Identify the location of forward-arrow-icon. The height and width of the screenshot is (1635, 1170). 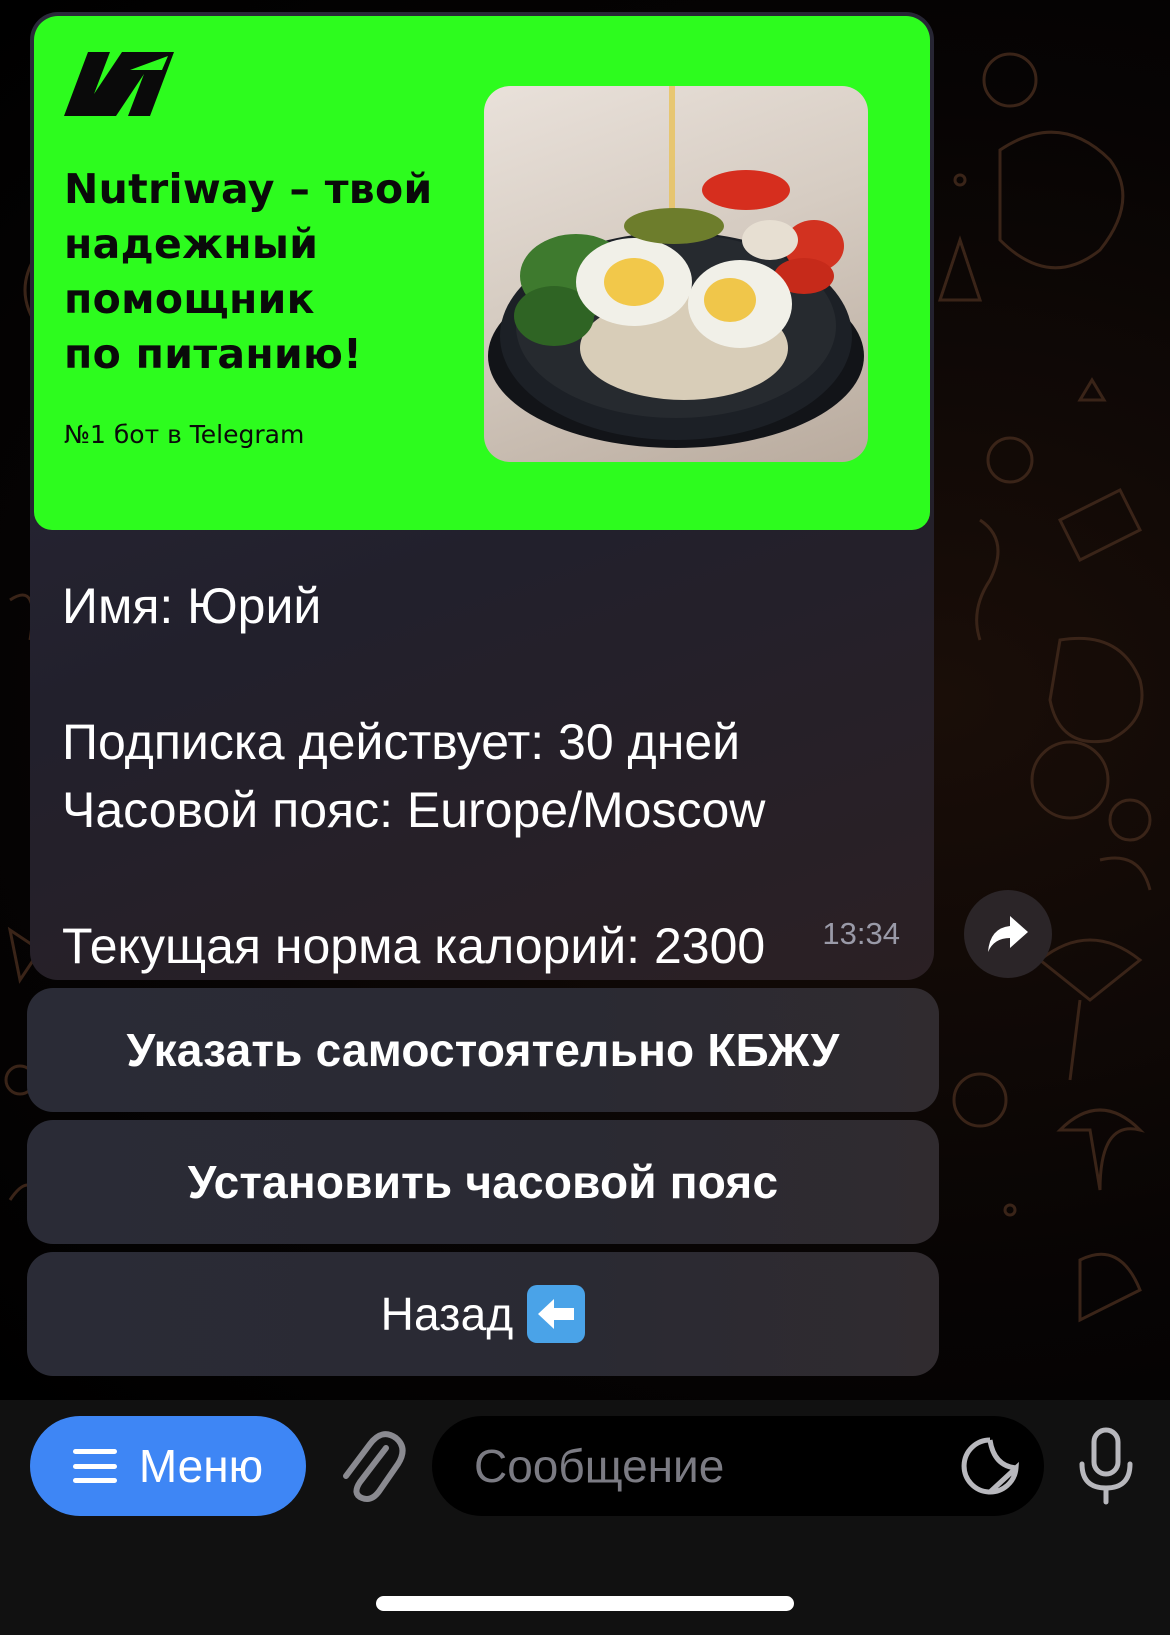
(1008, 934).